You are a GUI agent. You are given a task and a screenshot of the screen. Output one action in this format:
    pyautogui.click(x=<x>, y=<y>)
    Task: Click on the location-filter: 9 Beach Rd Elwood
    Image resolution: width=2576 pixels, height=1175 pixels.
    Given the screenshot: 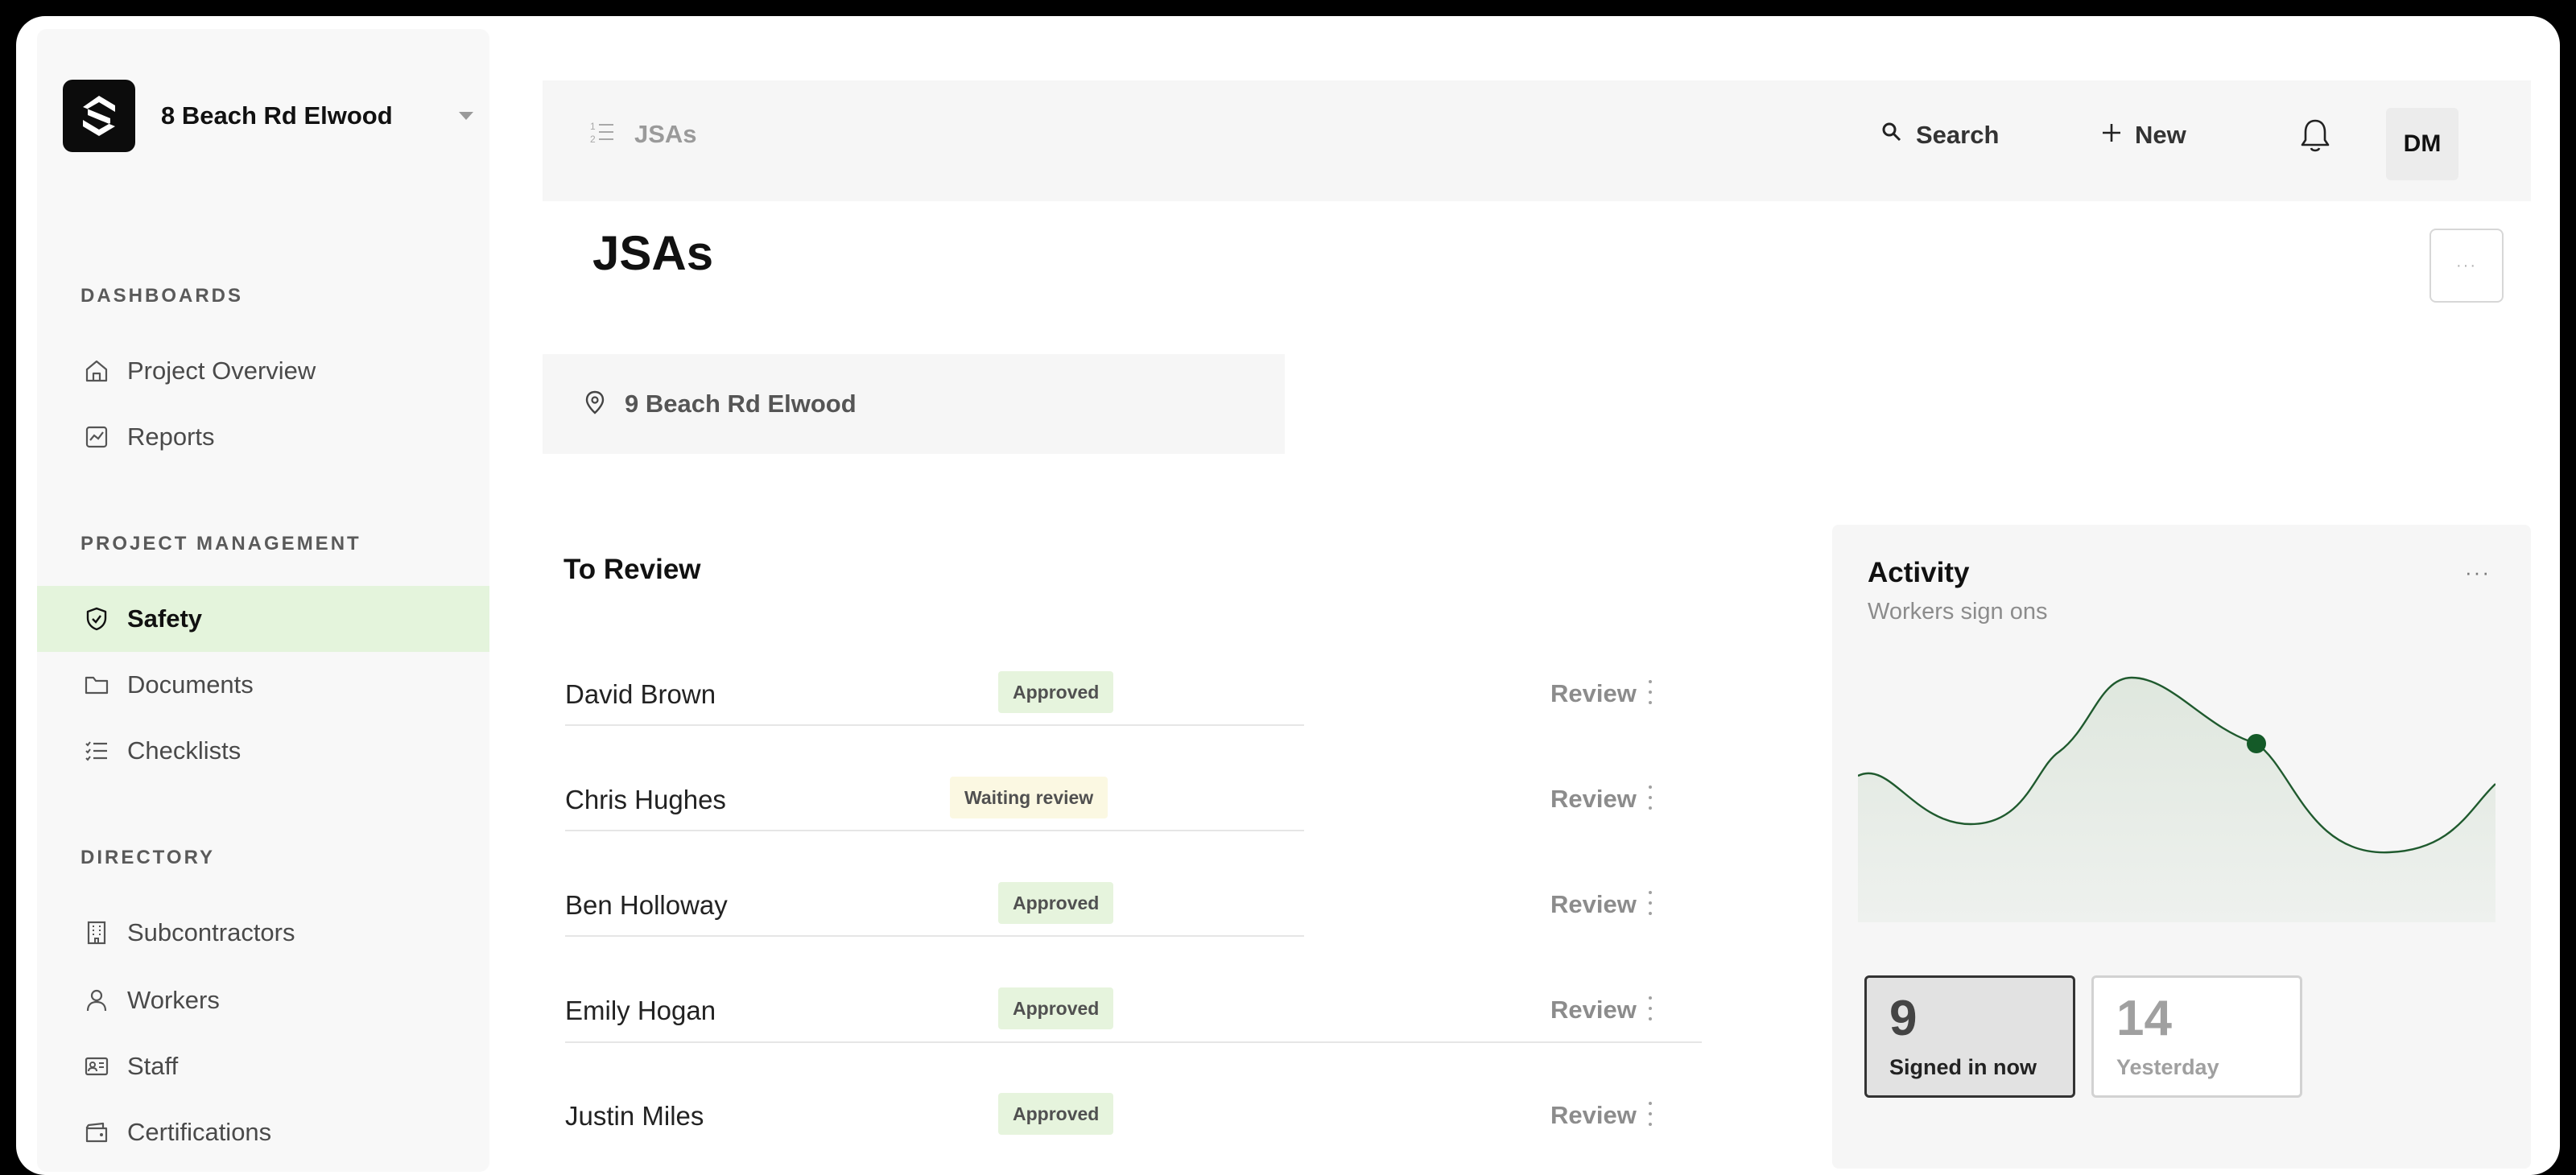 What is the action you would take?
    pyautogui.click(x=914, y=404)
    